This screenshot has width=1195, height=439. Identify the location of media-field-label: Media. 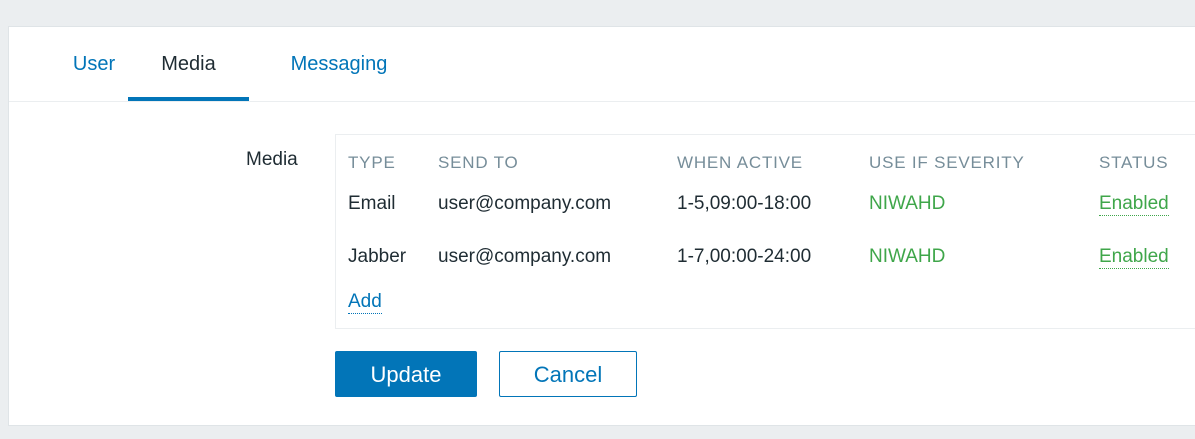
(272, 159).